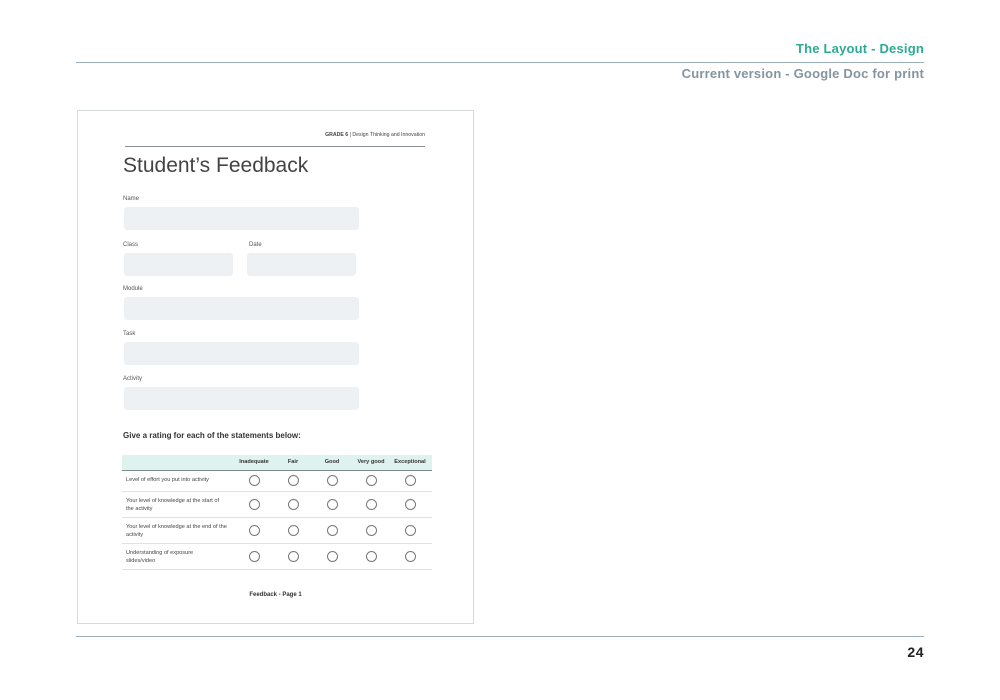 This screenshot has height=700, width=1000. What do you see at coordinates (167, 480) in the screenshot?
I see `statement-label: Level of effort you put into activity` at bounding box center [167, 480].